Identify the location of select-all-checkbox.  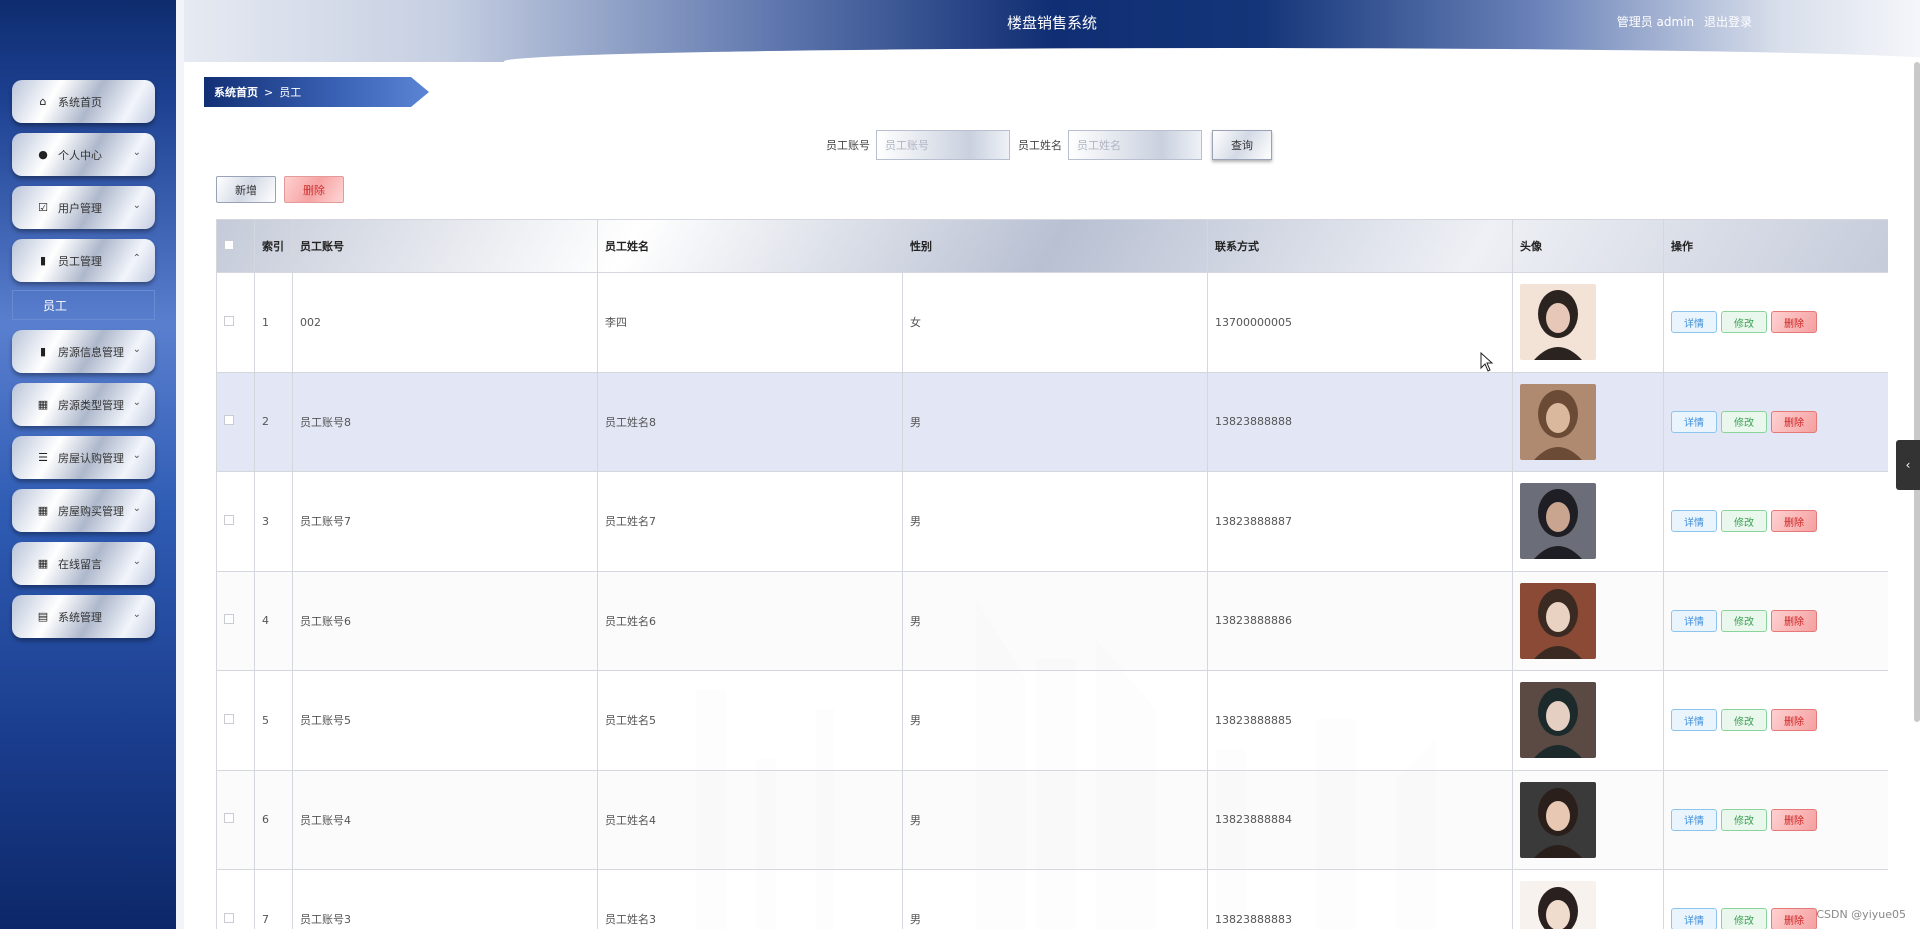
(229, 244).